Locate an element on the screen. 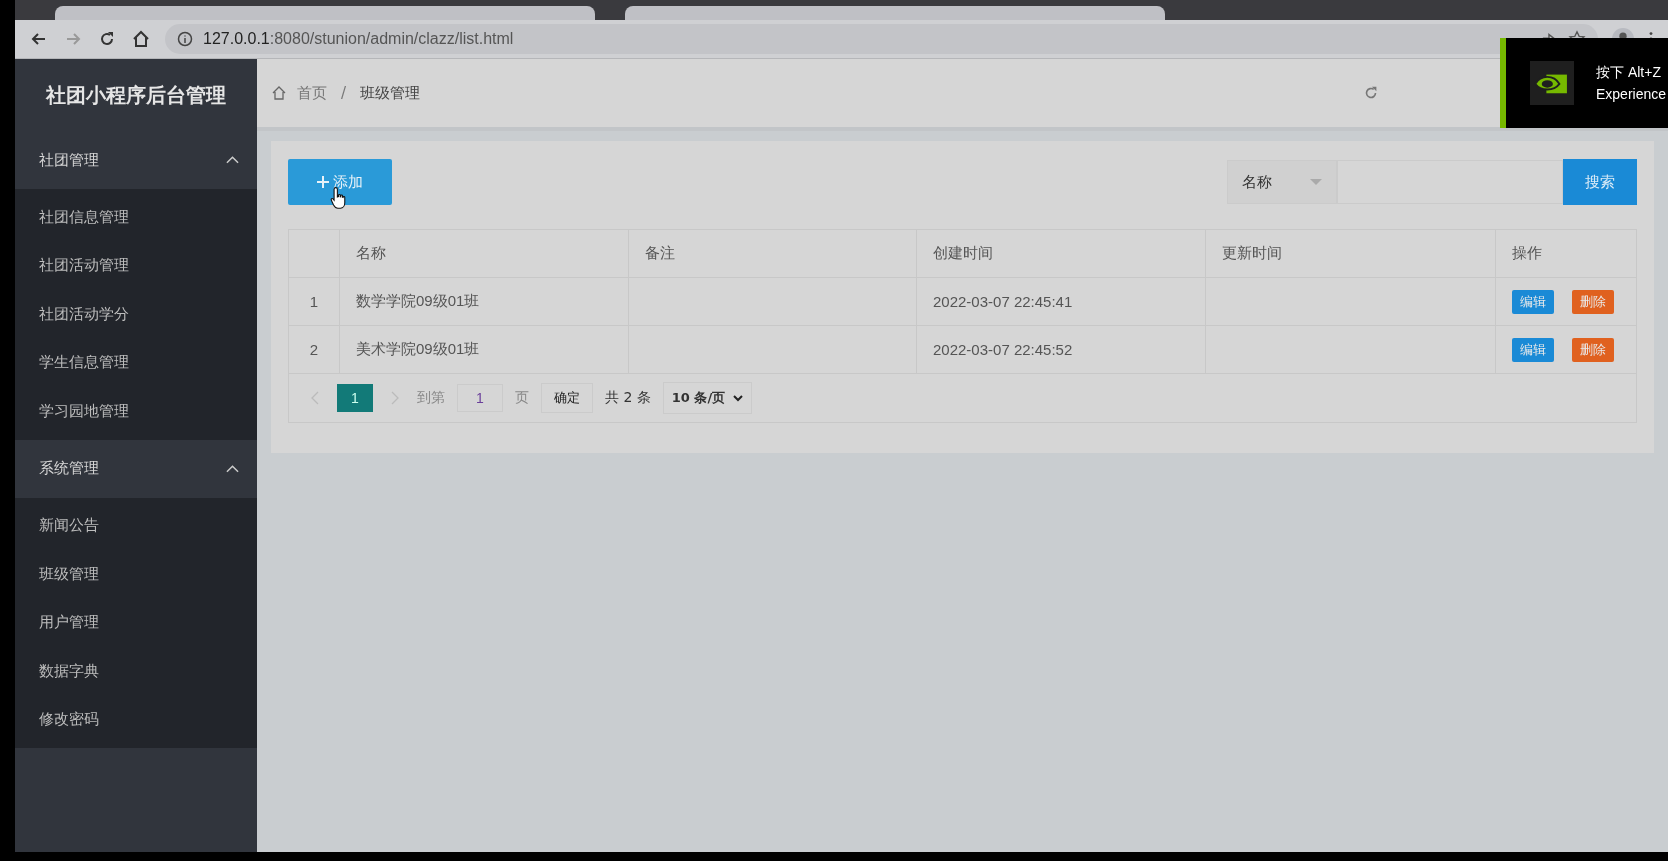  search-field is located at coordinates (1450, 182).